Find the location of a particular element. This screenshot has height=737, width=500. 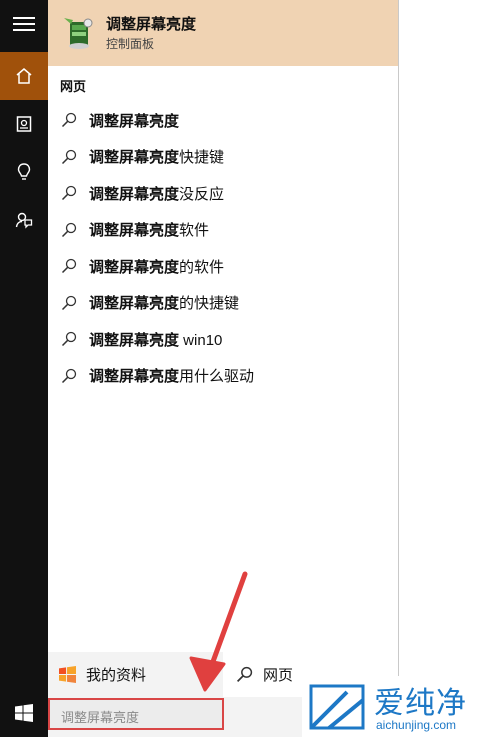

home-button is located at coordinates (24, 76).